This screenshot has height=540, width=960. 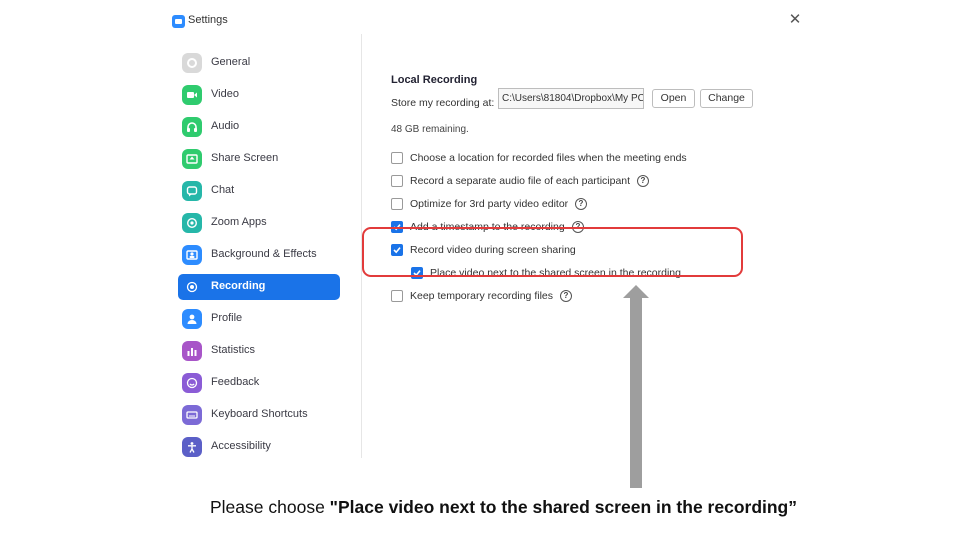 I want to click on sidebar-item-statistics: Statistics, so click(x=259, y=351).